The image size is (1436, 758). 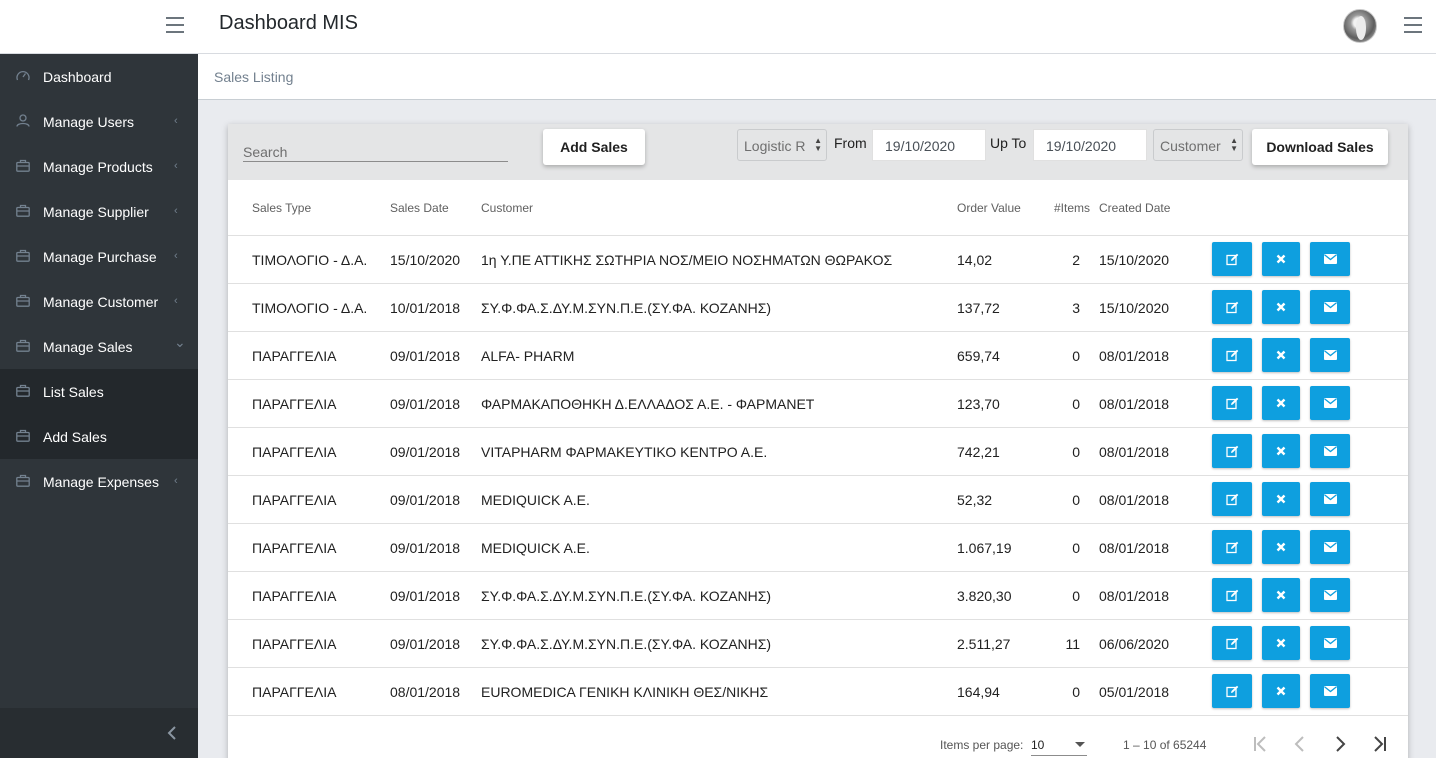 What do you see at coordinates (1059, 745) in the screenshot?
I see `page-size-select: 10` at bounding box center [1059, 745].